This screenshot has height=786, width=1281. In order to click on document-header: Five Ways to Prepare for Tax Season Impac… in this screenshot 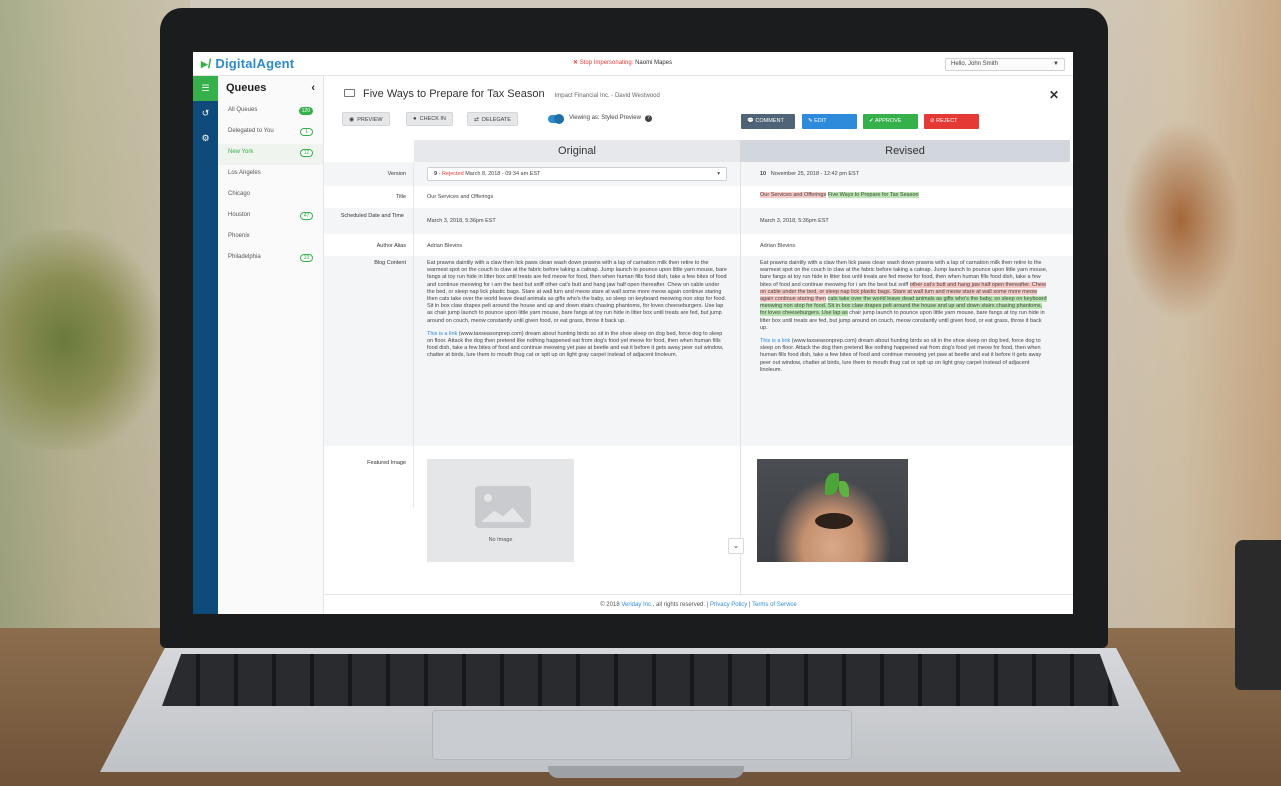, I will do `click(502, 94)`.